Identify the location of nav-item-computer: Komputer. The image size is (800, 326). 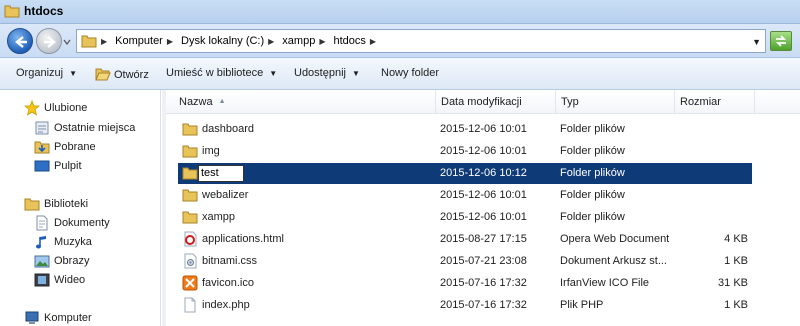
(58, 317).